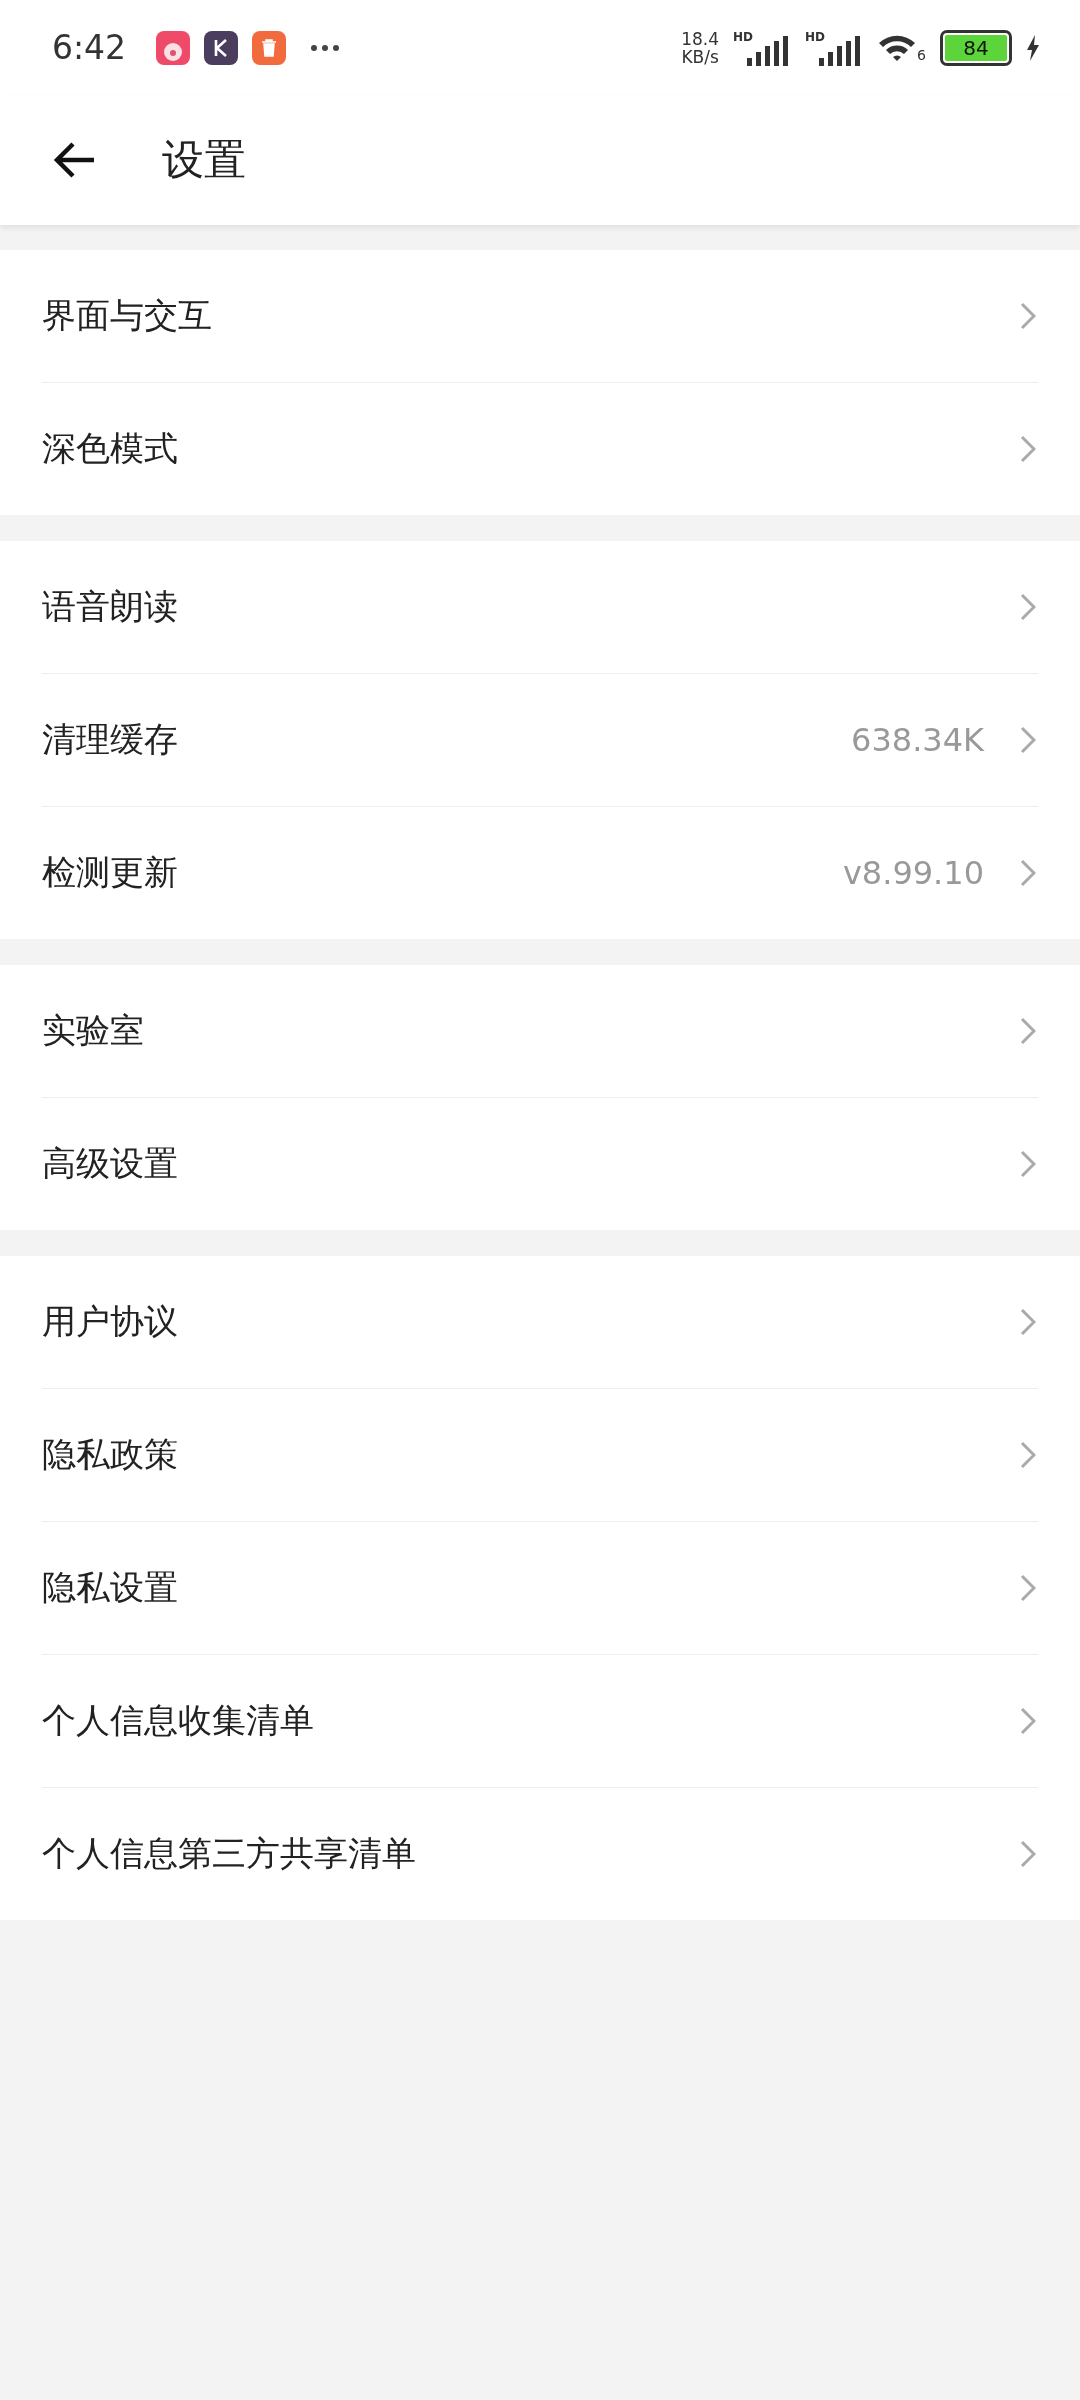 This screenshot has height=2400, width=1080. Describe the element at coordinates (540, 1854) in the screenshot. I see `settings-item: 个人信息第三方共享清单` at that location.